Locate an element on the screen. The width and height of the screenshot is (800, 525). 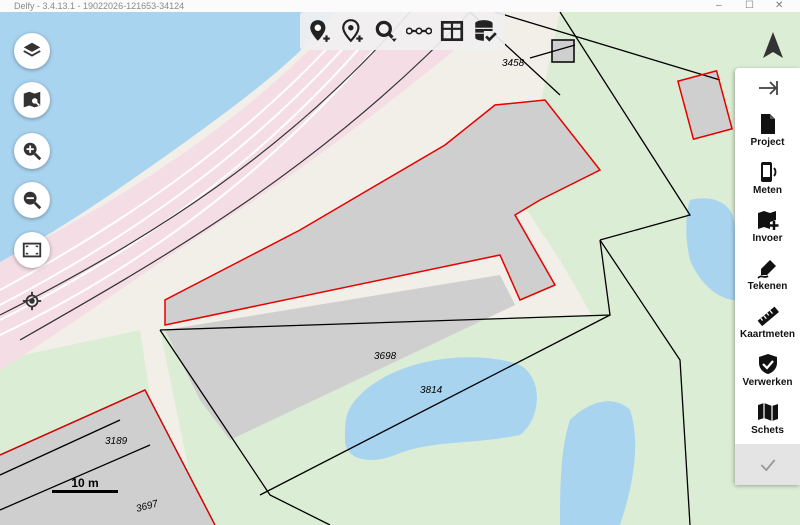
line-tool-icon is located at coordinates (418, 31).